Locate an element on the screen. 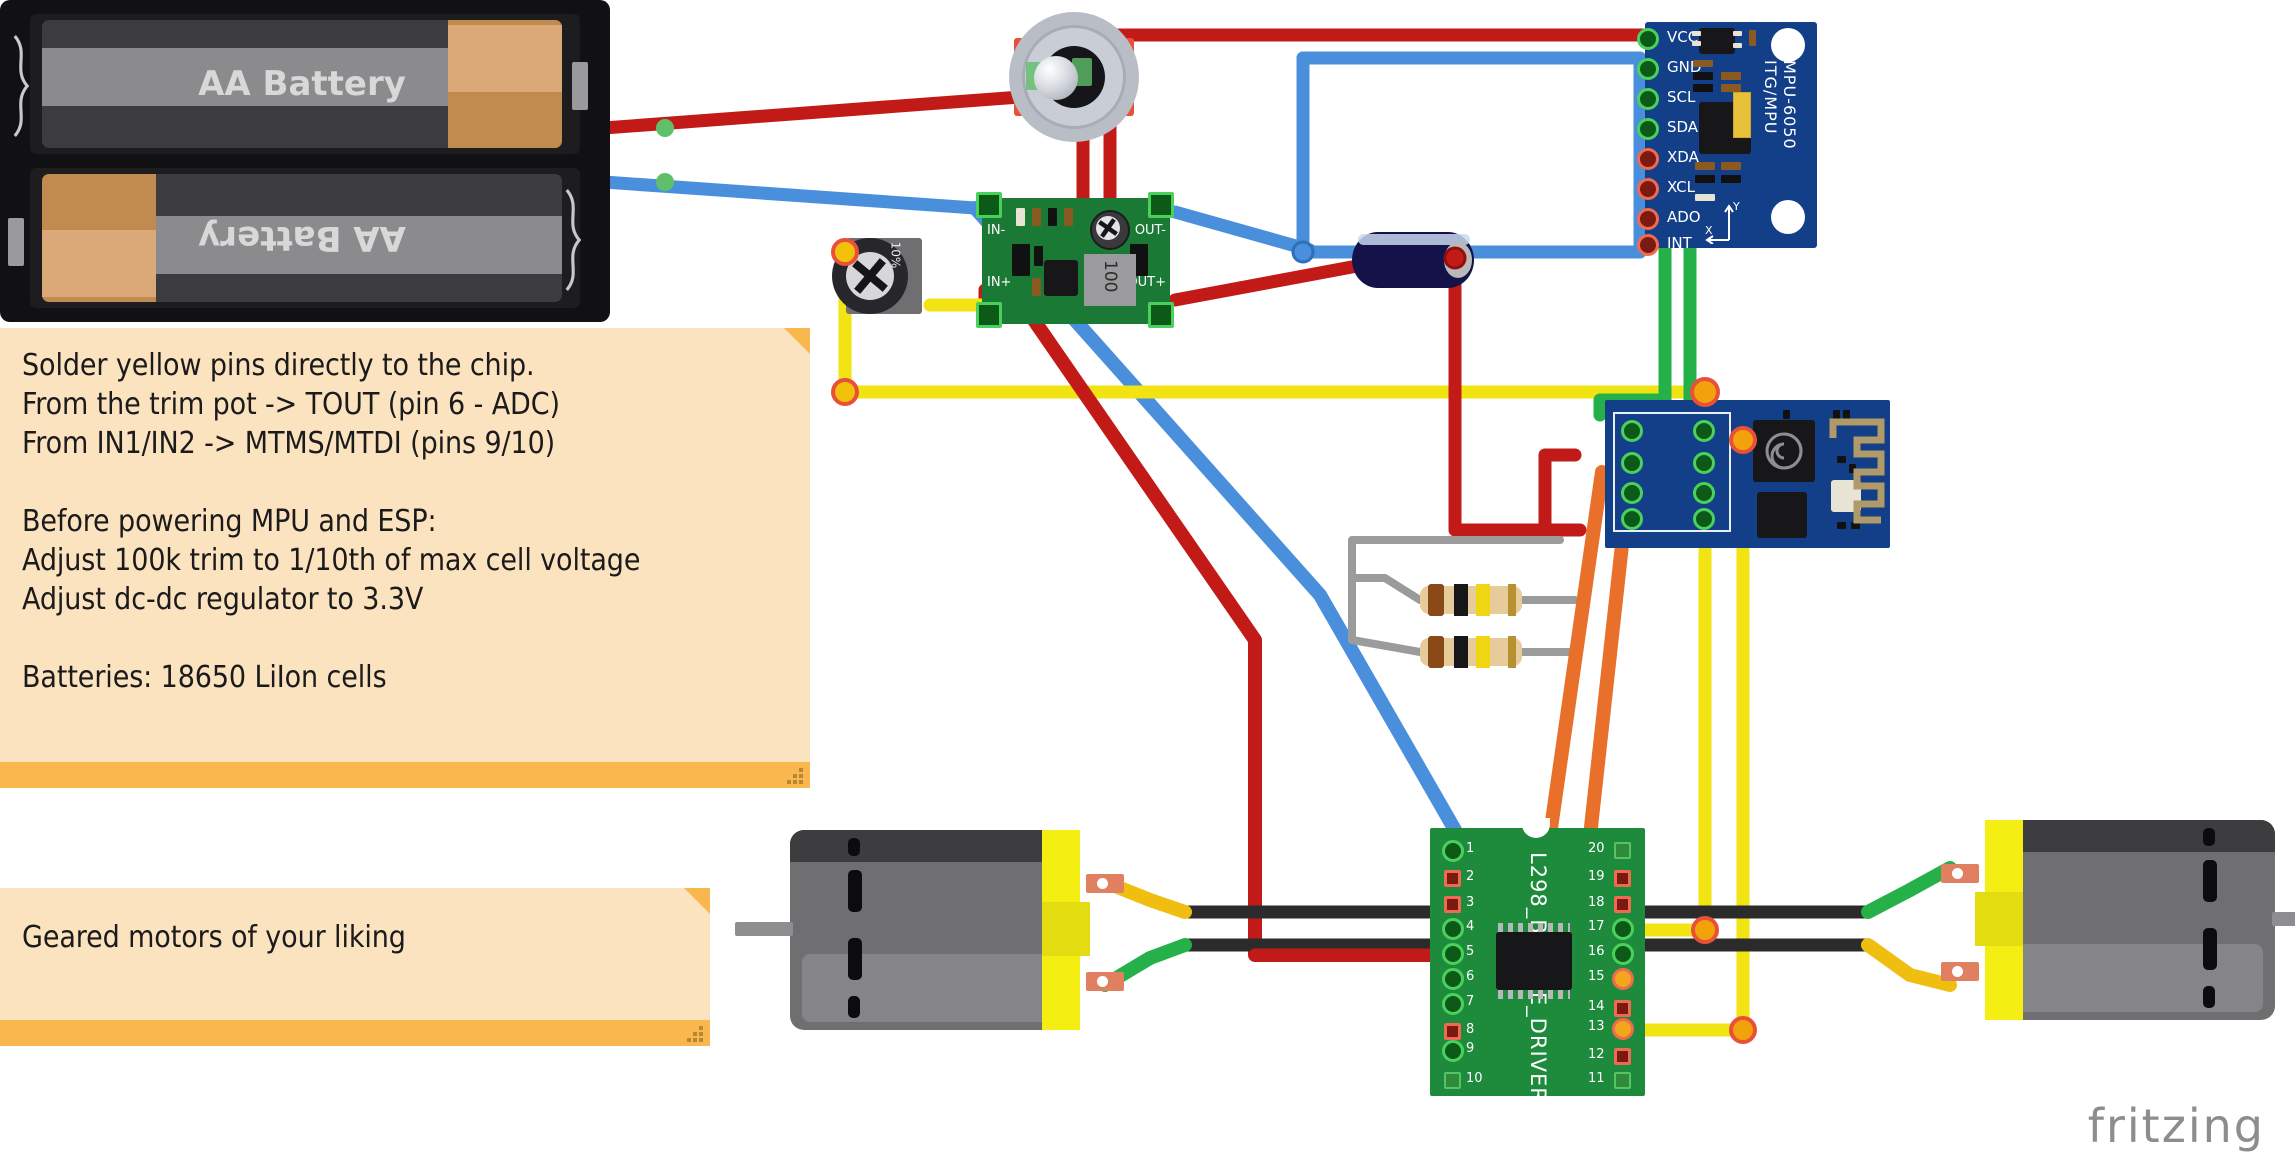  bendpoint-yellow-esp is located at coordinates (1705, 392).